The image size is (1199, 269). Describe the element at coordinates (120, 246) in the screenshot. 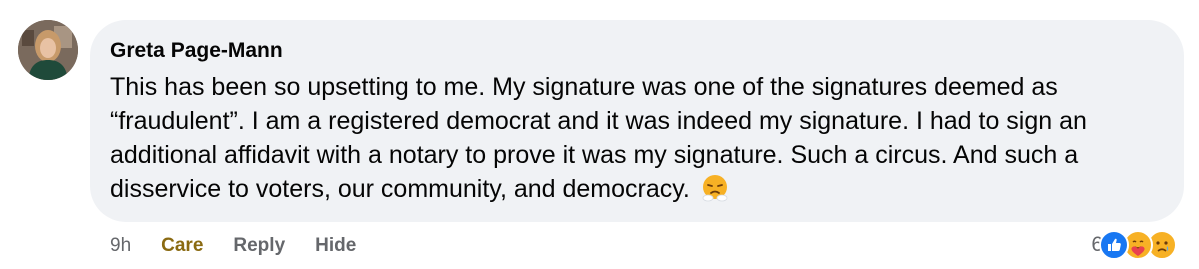

I see `timestamp: 9h` at that location.